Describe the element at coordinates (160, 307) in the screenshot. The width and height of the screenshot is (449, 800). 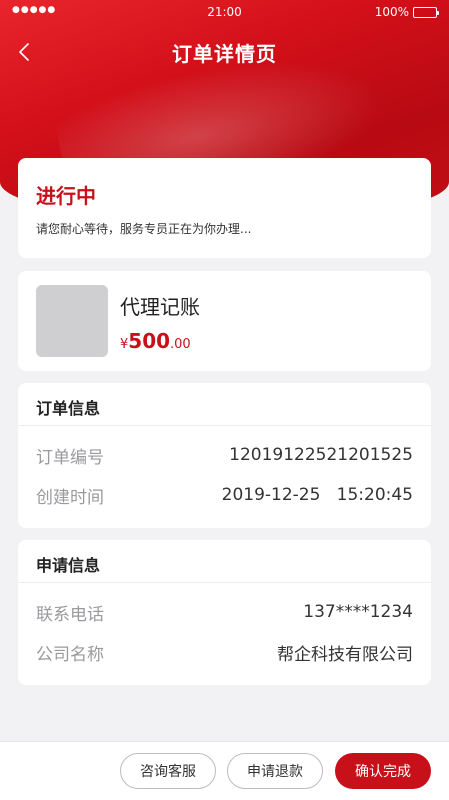
I see `product-name: 代理记账` at that location.